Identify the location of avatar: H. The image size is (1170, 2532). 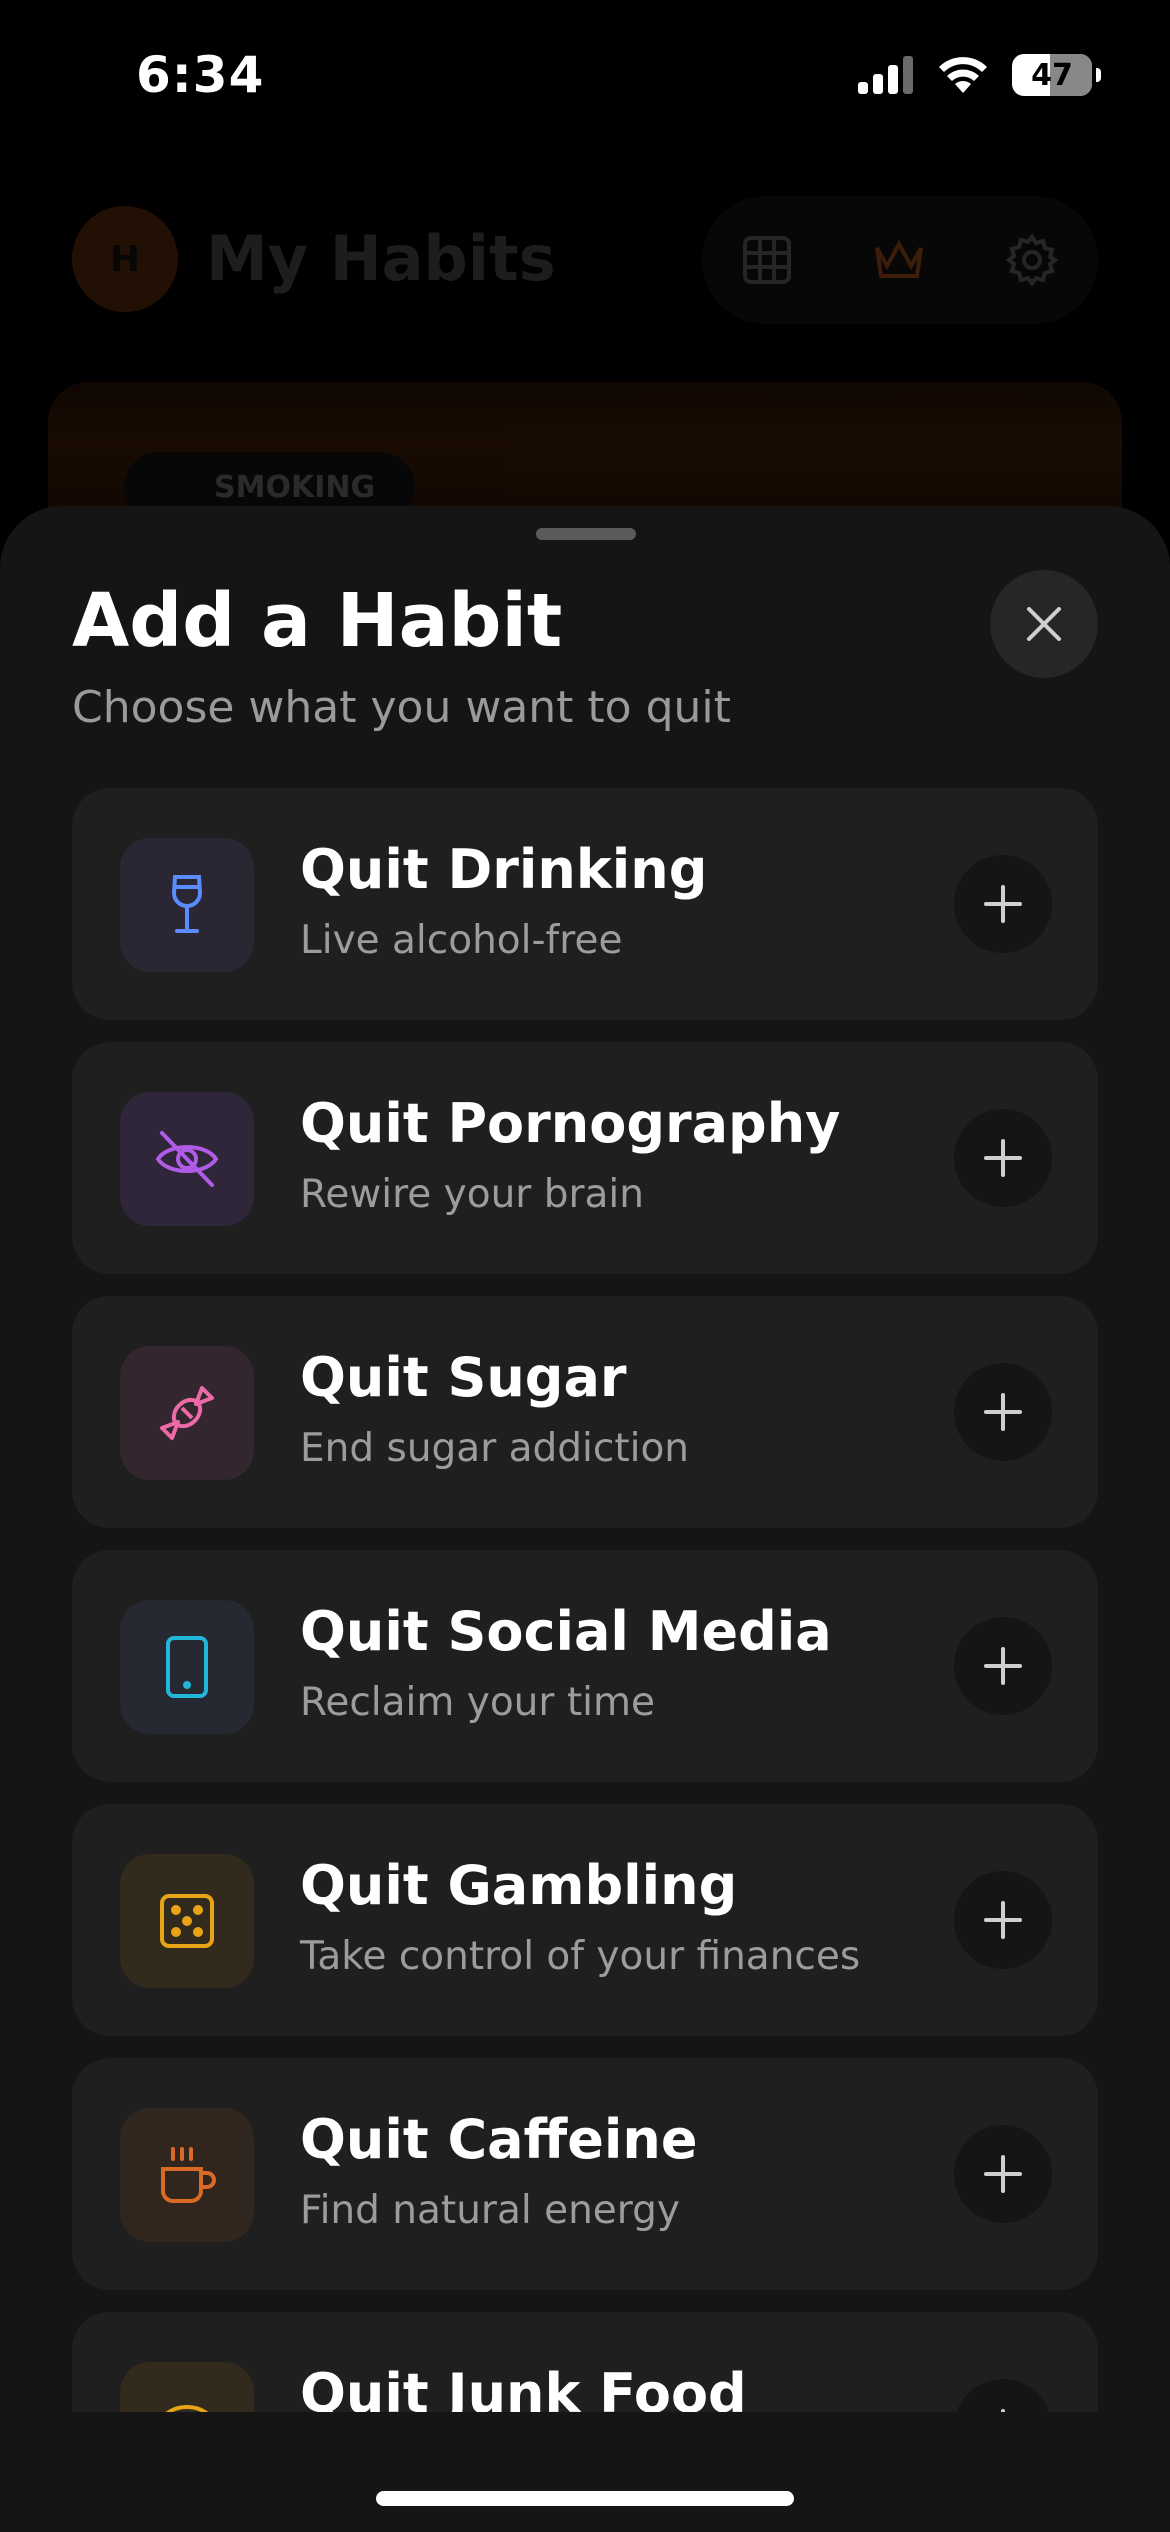
(125, 259).